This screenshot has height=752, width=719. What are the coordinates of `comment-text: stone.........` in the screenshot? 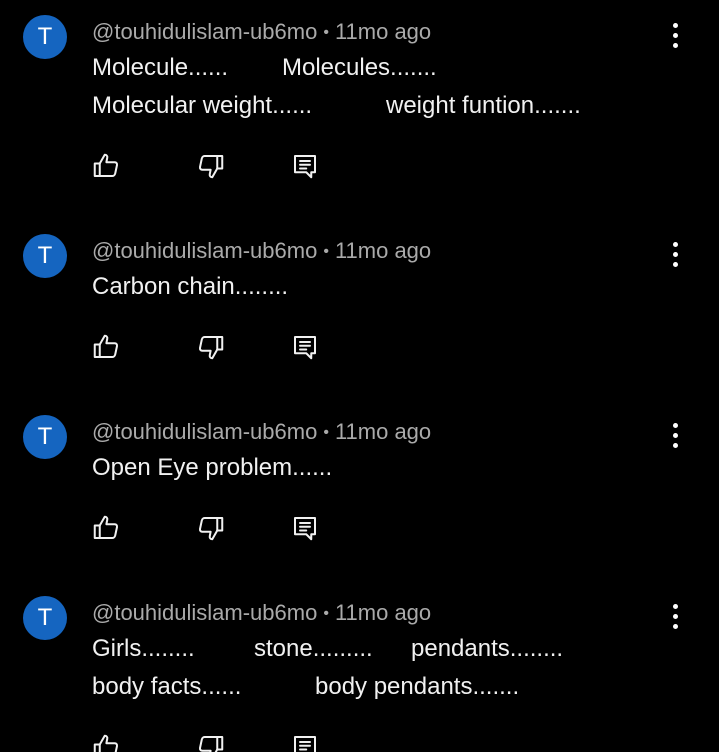 It's located at (313, 648).